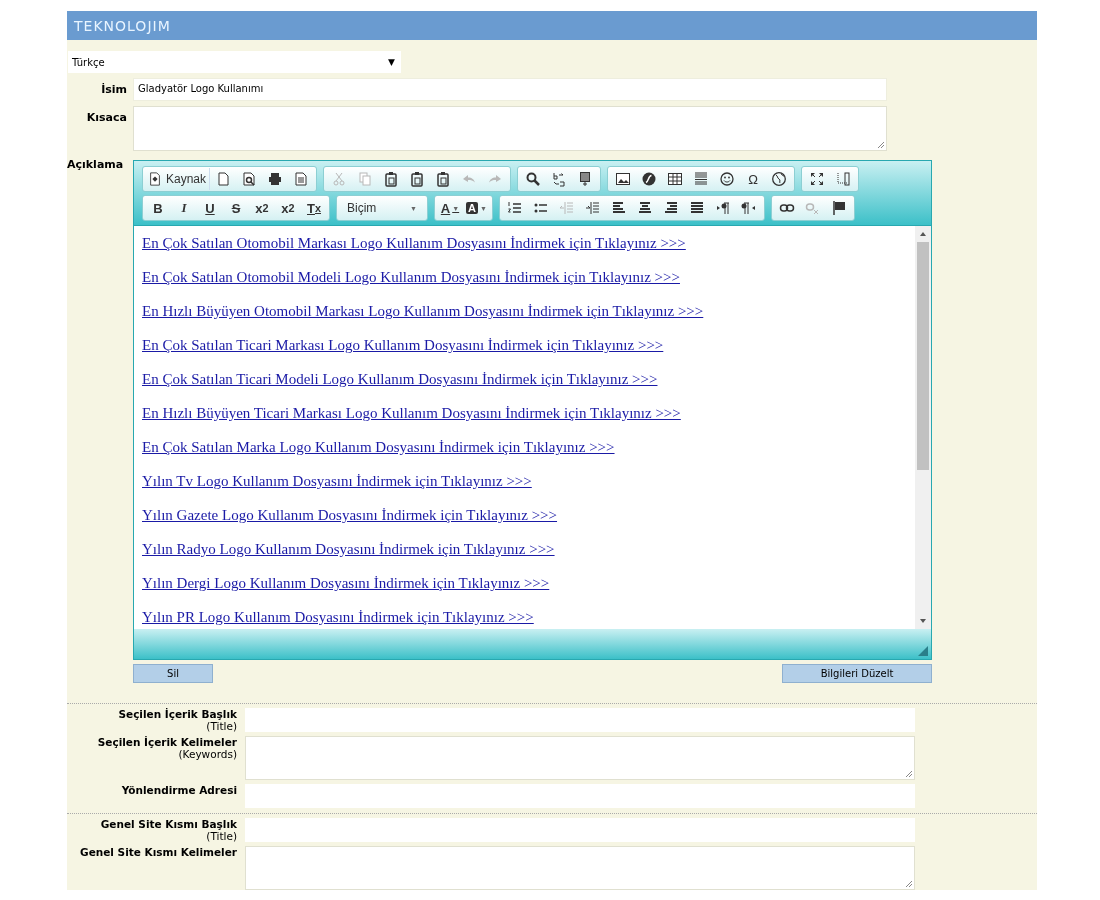 The width and height of the screenshot is (1100, 900). Describe the element at coordinates (524, 447) in the screenshot. I see `download-link: En Çok Satılan Marka Logo Kullanım Dosyasını İndirmek için Tıklayınız >>>` at that location.